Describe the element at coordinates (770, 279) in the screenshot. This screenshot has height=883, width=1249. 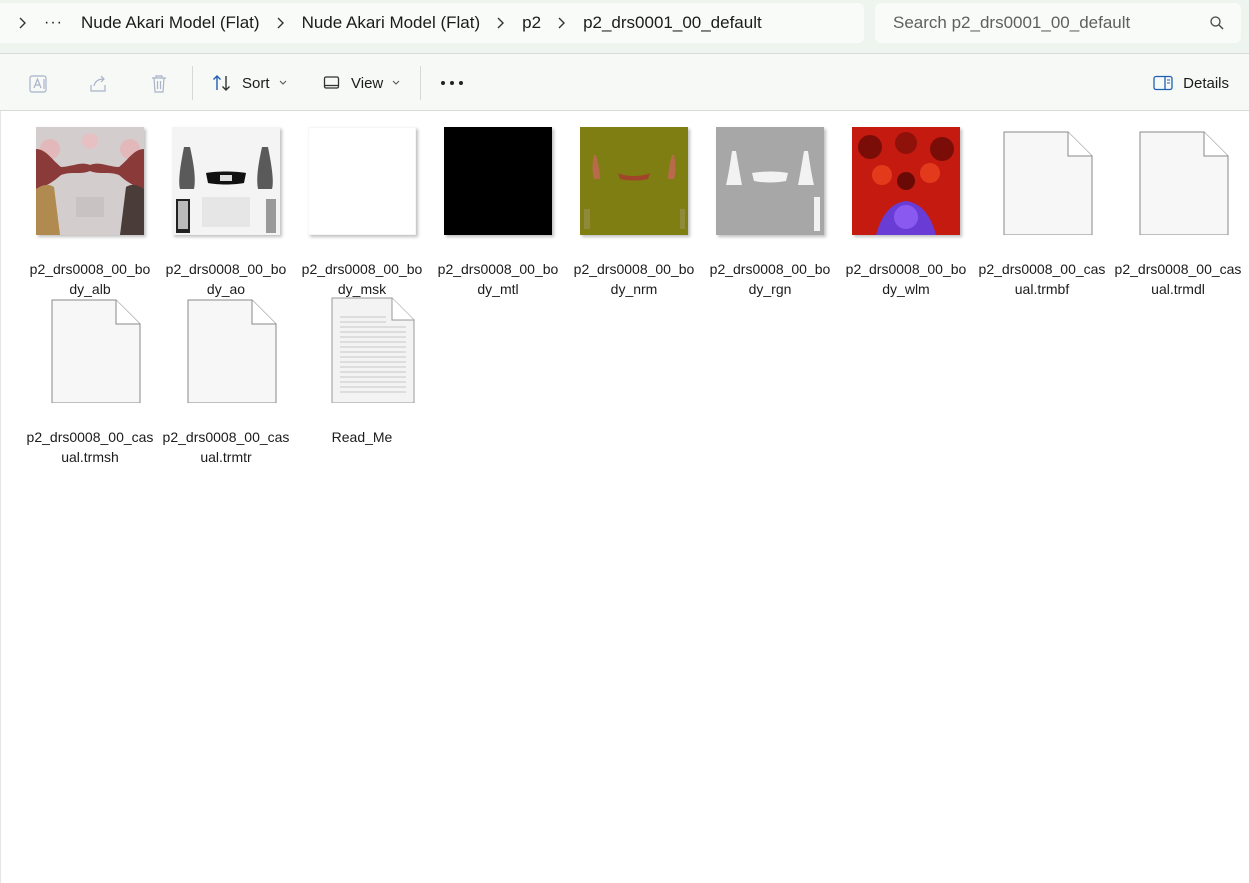
I see `file-name: p2_drs0008_00_body_rgn` at that location.